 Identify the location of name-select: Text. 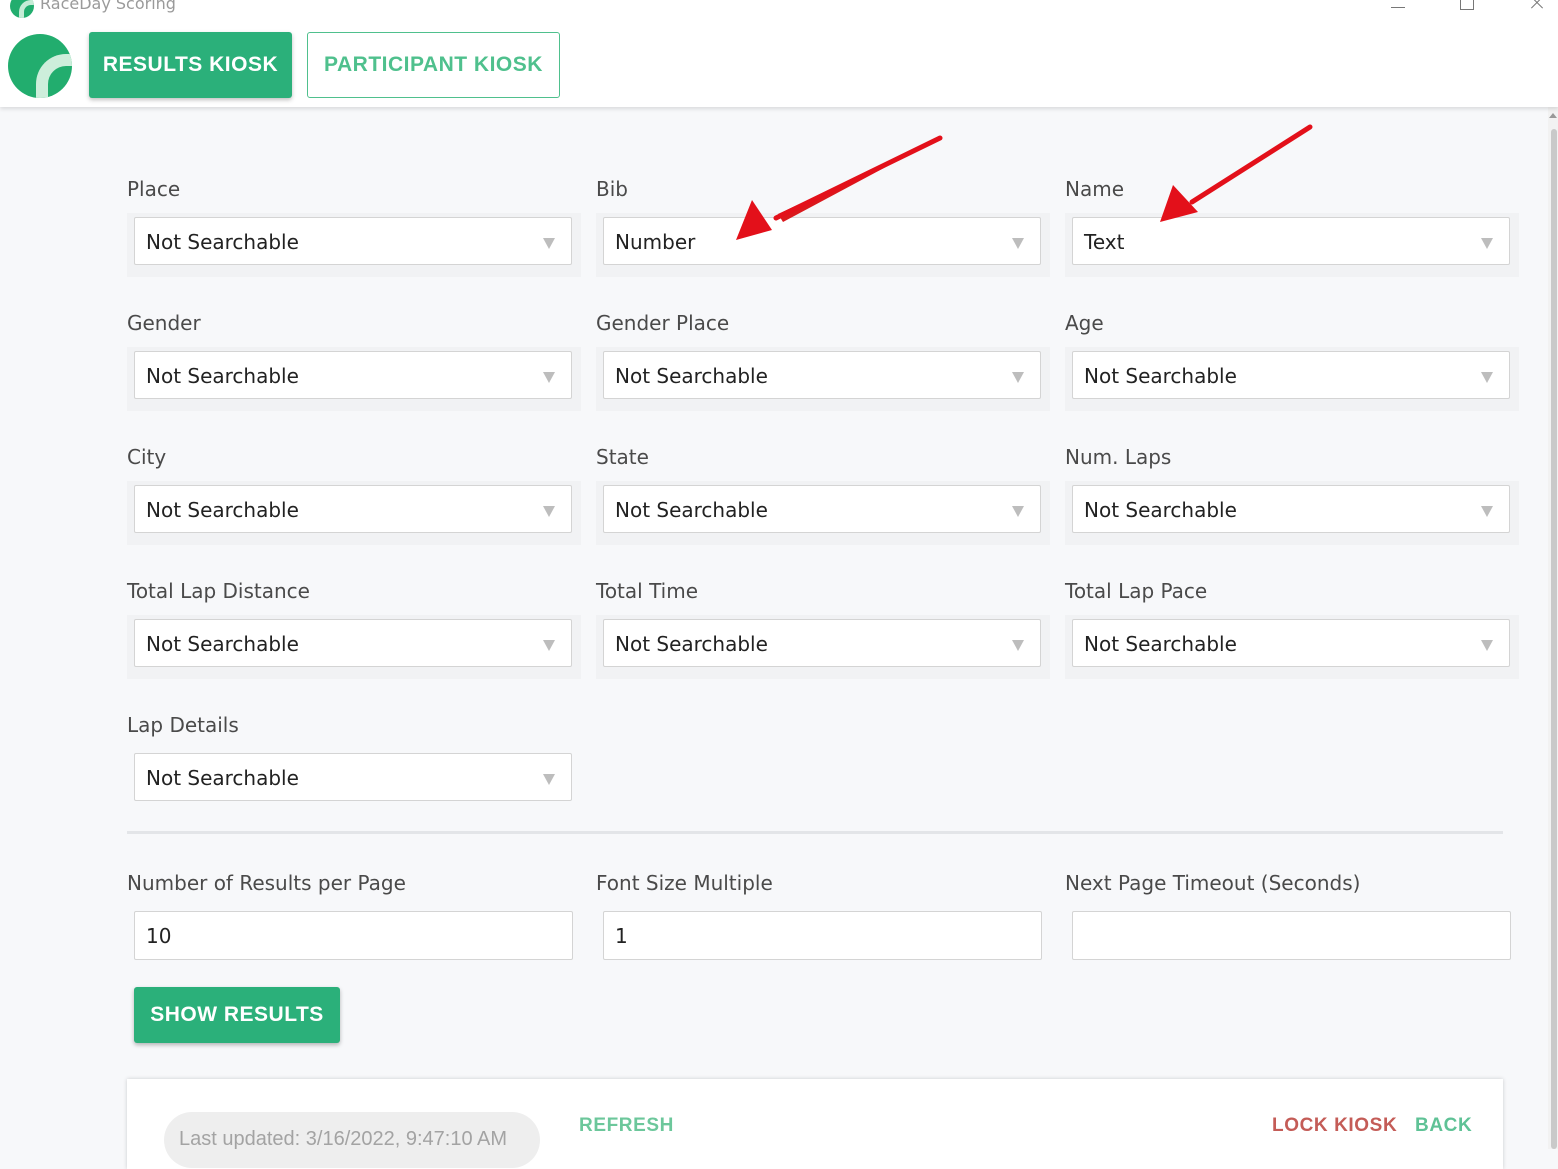
(1291, 241).